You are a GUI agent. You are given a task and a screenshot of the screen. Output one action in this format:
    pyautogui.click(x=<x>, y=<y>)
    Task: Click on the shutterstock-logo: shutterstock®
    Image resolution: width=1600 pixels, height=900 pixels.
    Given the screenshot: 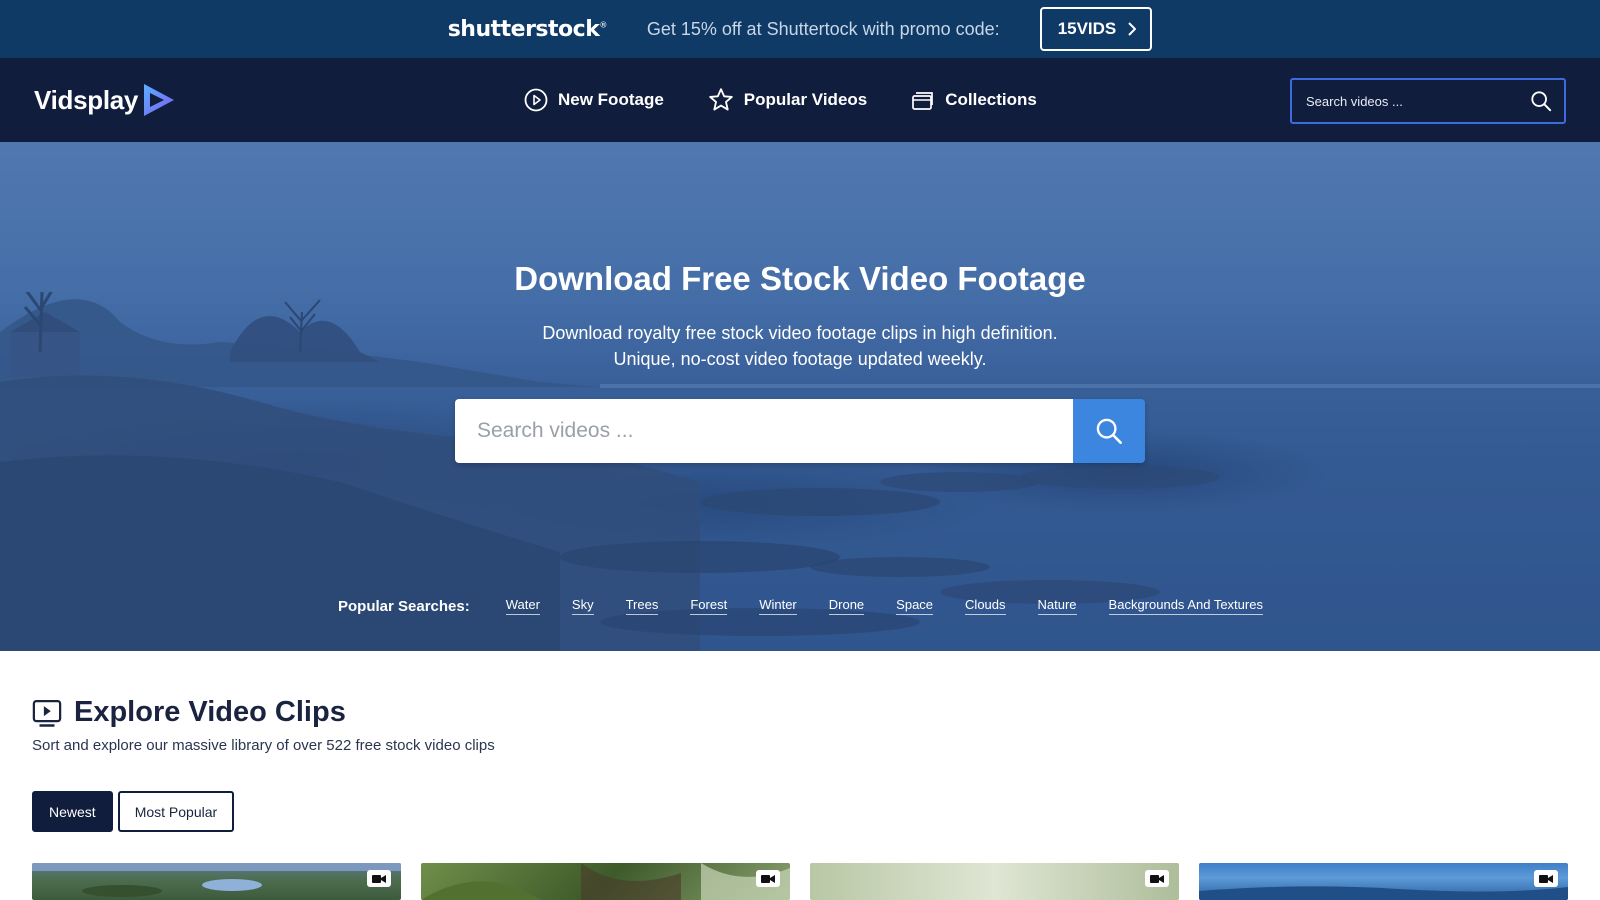 What is the action you would take?
    pyautogui.click(x=528, y=29)
    